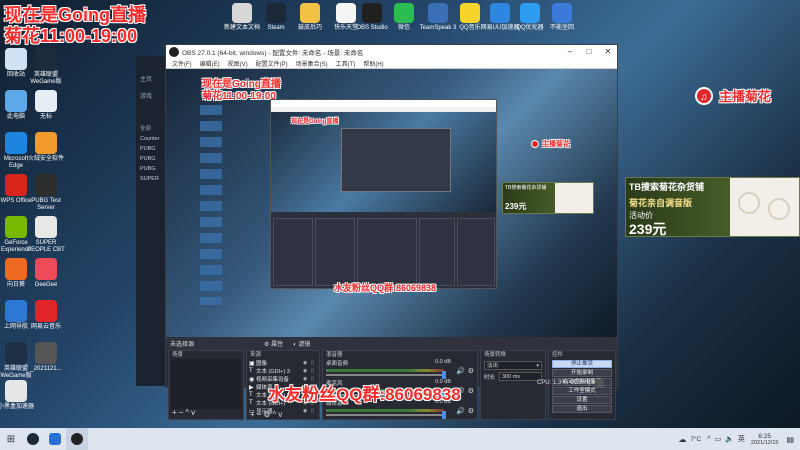  Describe the element at coordinates (582, 400) in the screenshot. I see `settings-button: 设置` at that location.